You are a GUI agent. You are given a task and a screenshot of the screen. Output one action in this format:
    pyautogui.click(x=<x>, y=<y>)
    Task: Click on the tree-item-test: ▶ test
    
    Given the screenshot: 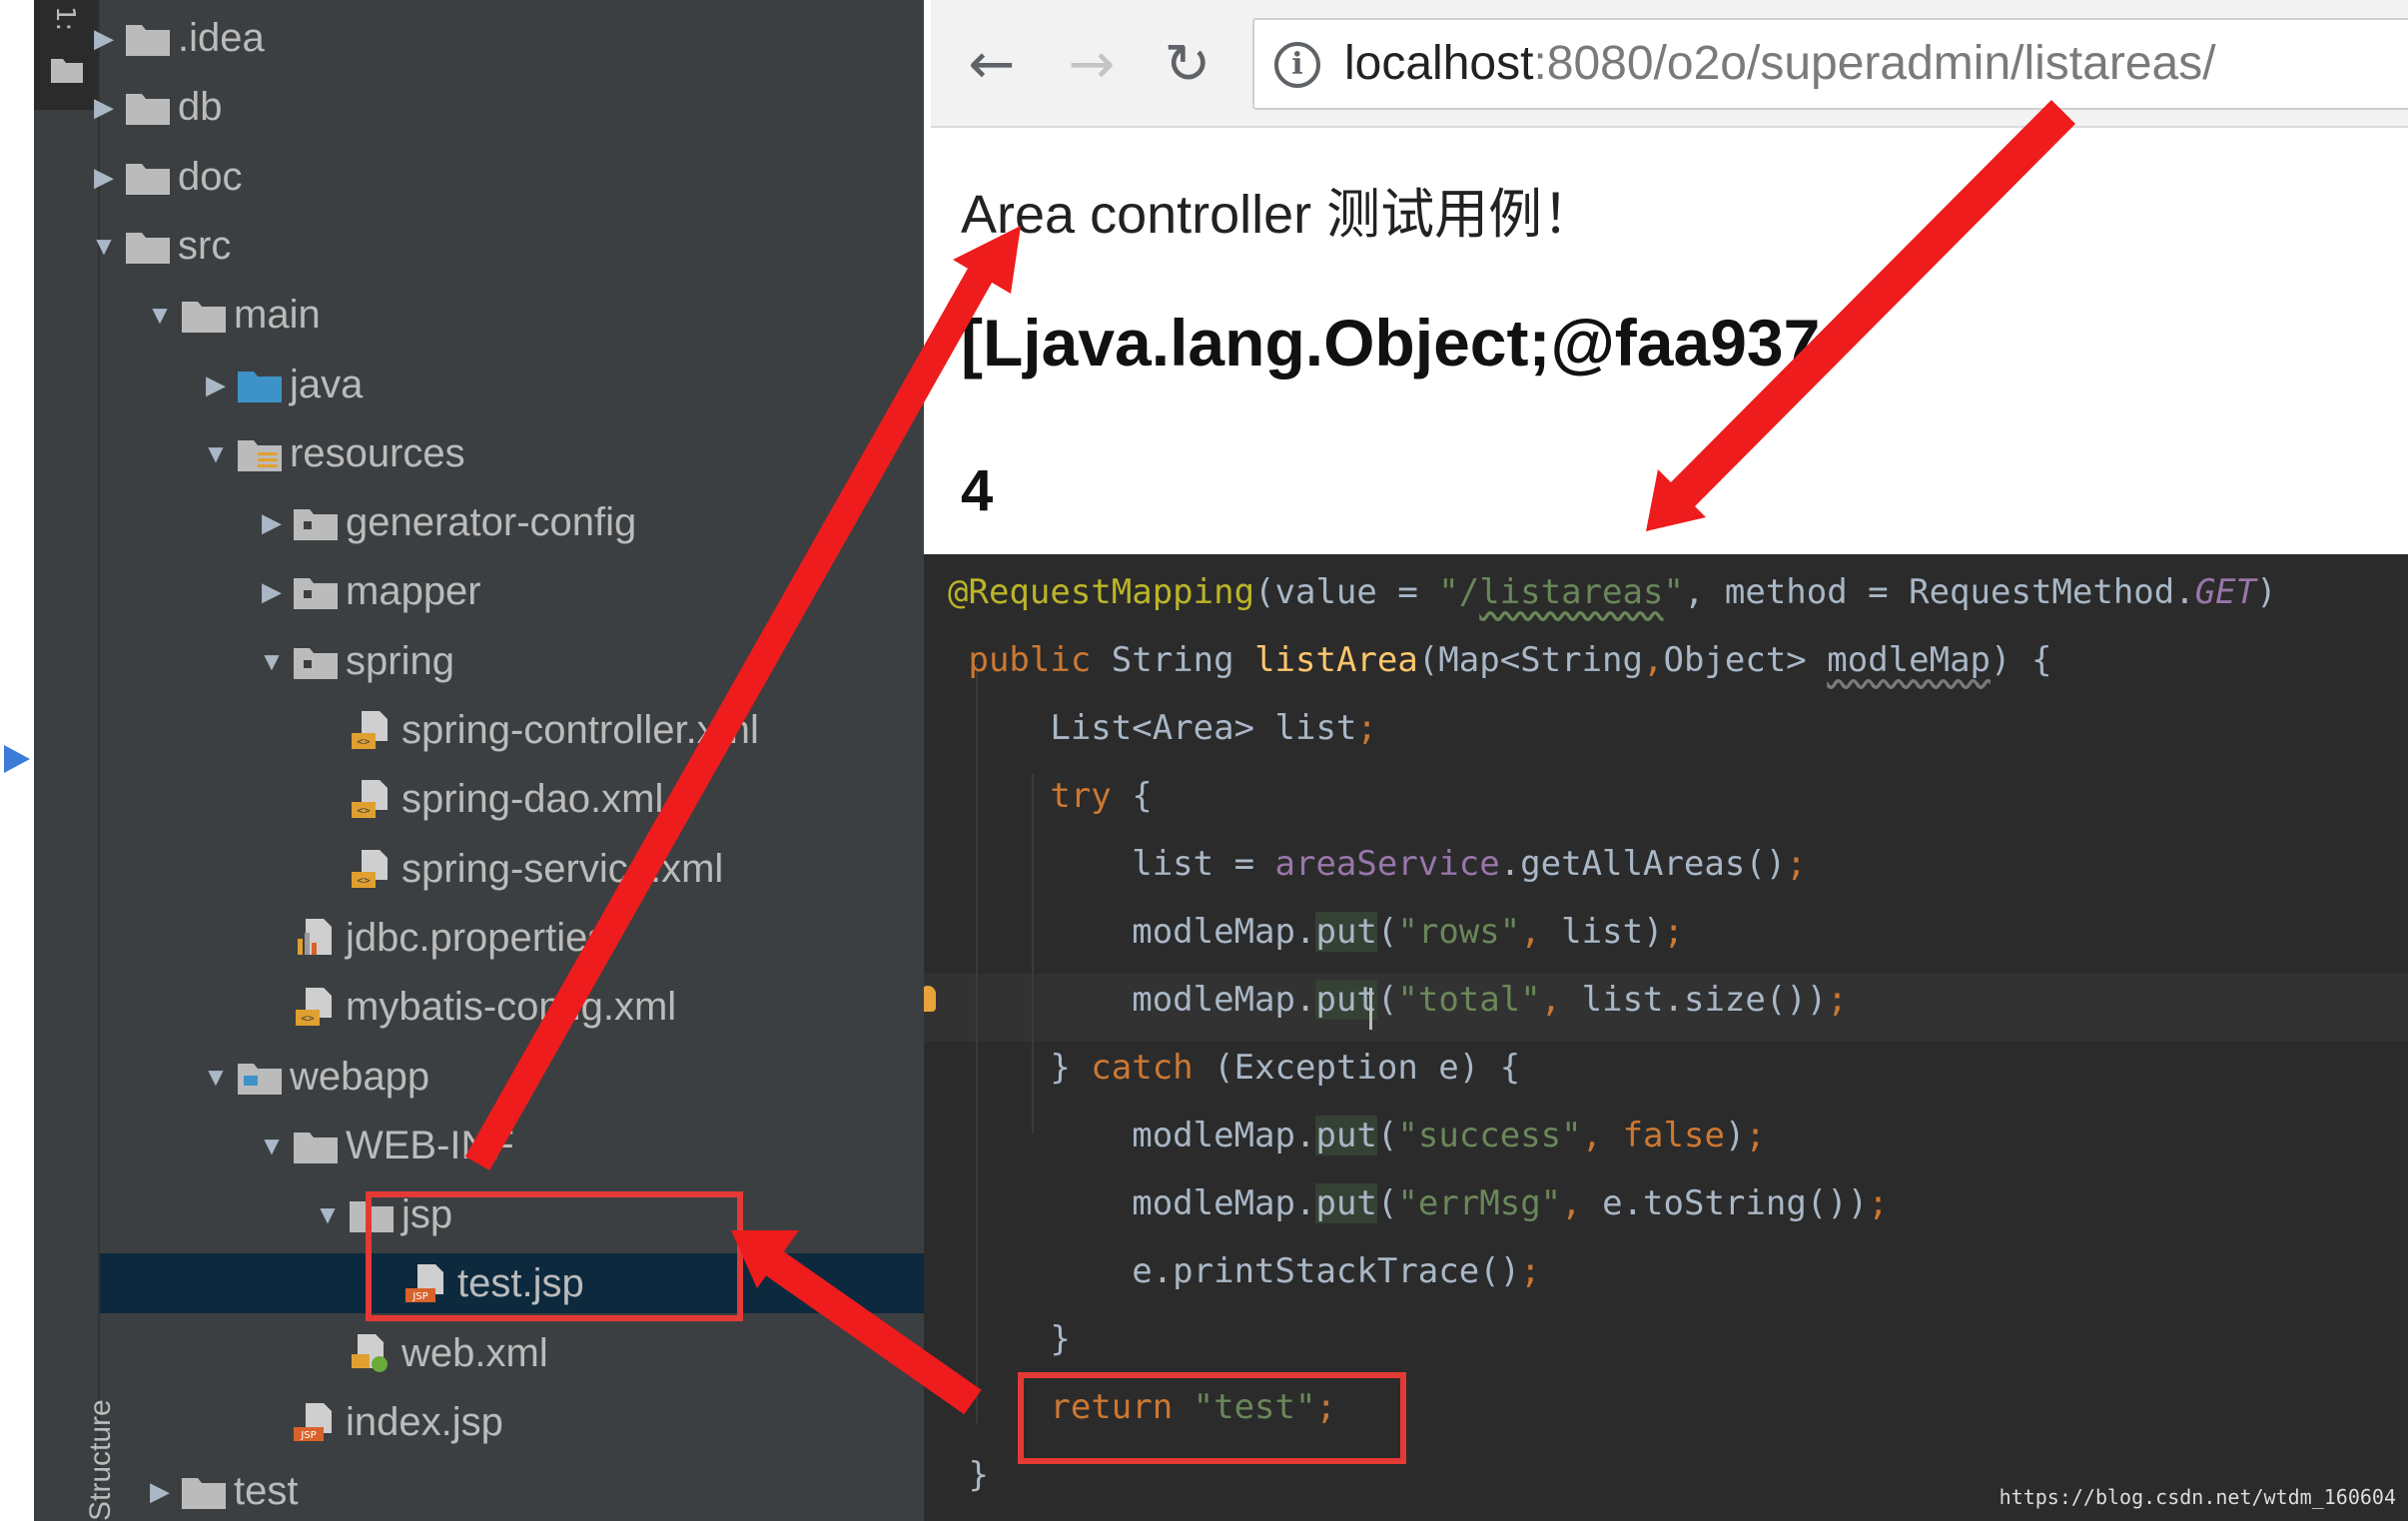 What is the action you would take?
    pyautogui.click(x=512, y=1491)
    